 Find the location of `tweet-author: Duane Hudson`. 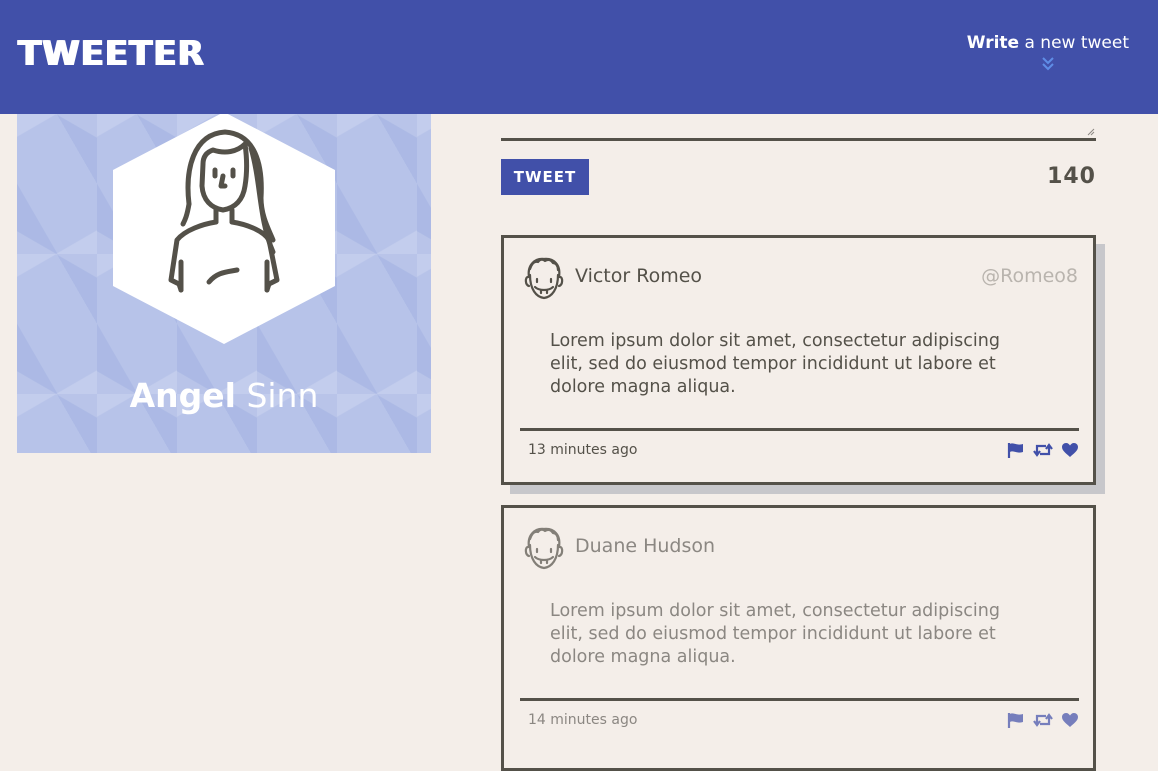

tweet-author: Duane Hudson is located at coordinates (645, 546).